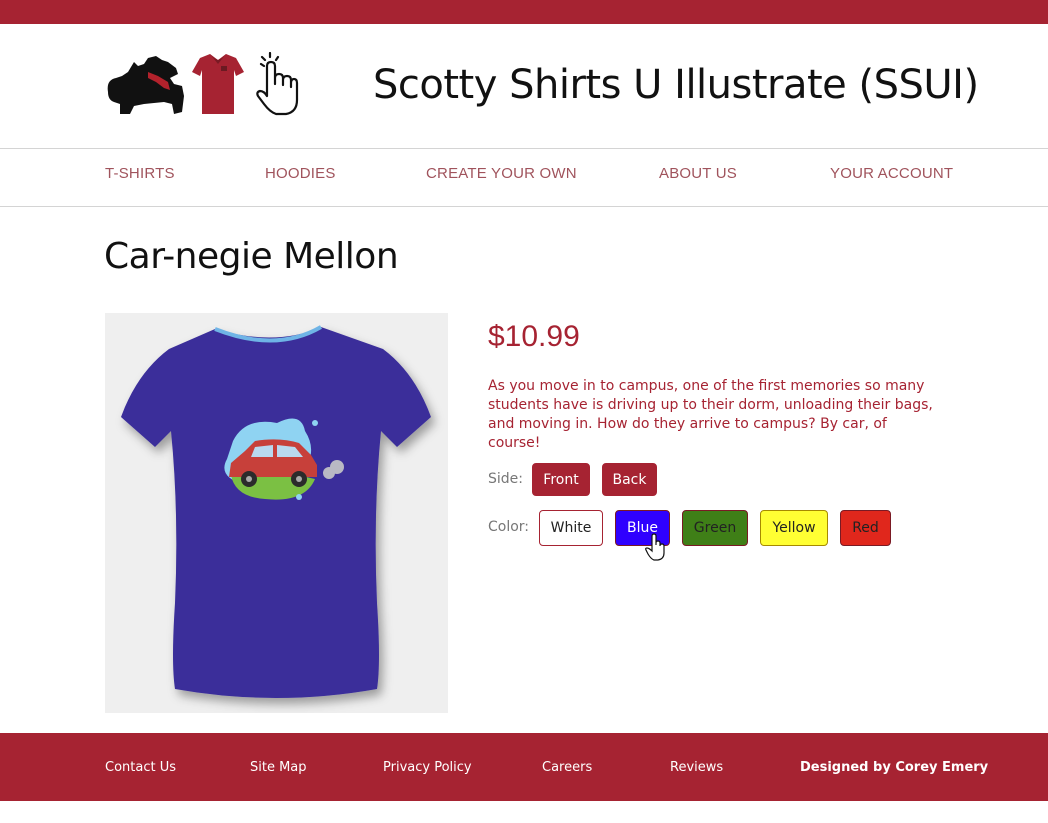  I want to click on nav-item-tshirts: T-SHIRTS, so click(140, 173).